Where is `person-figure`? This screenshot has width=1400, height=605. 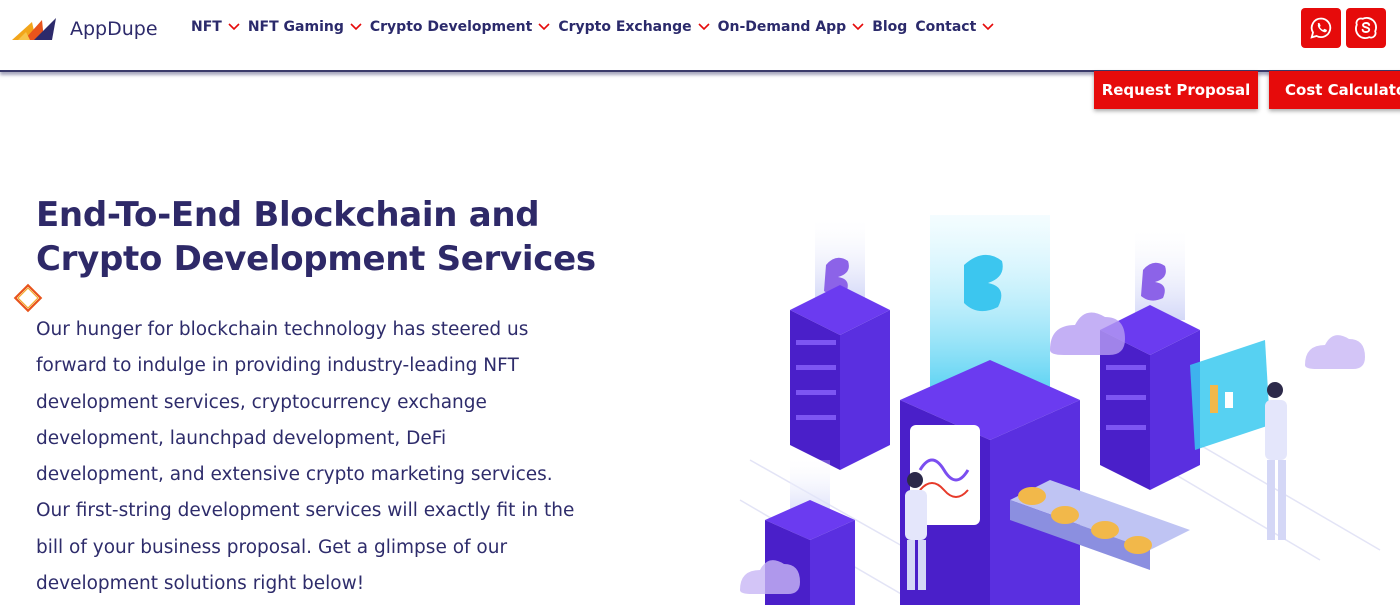
person-figure is located at coordinates (1276, 461).